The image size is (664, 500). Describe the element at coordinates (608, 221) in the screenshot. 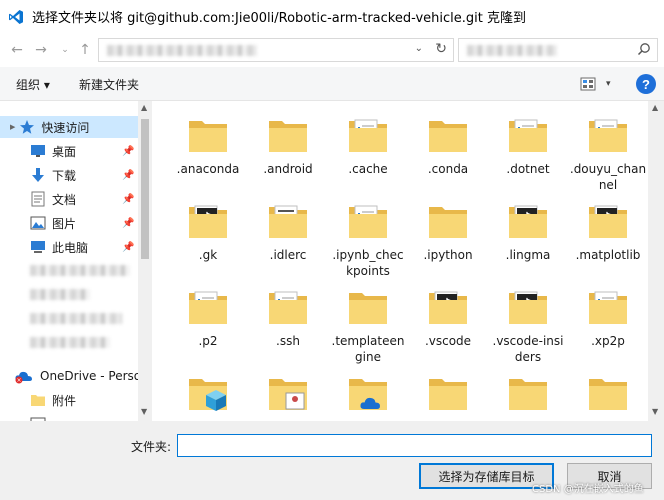

I see `folder-music-icon: ♪` at that location.